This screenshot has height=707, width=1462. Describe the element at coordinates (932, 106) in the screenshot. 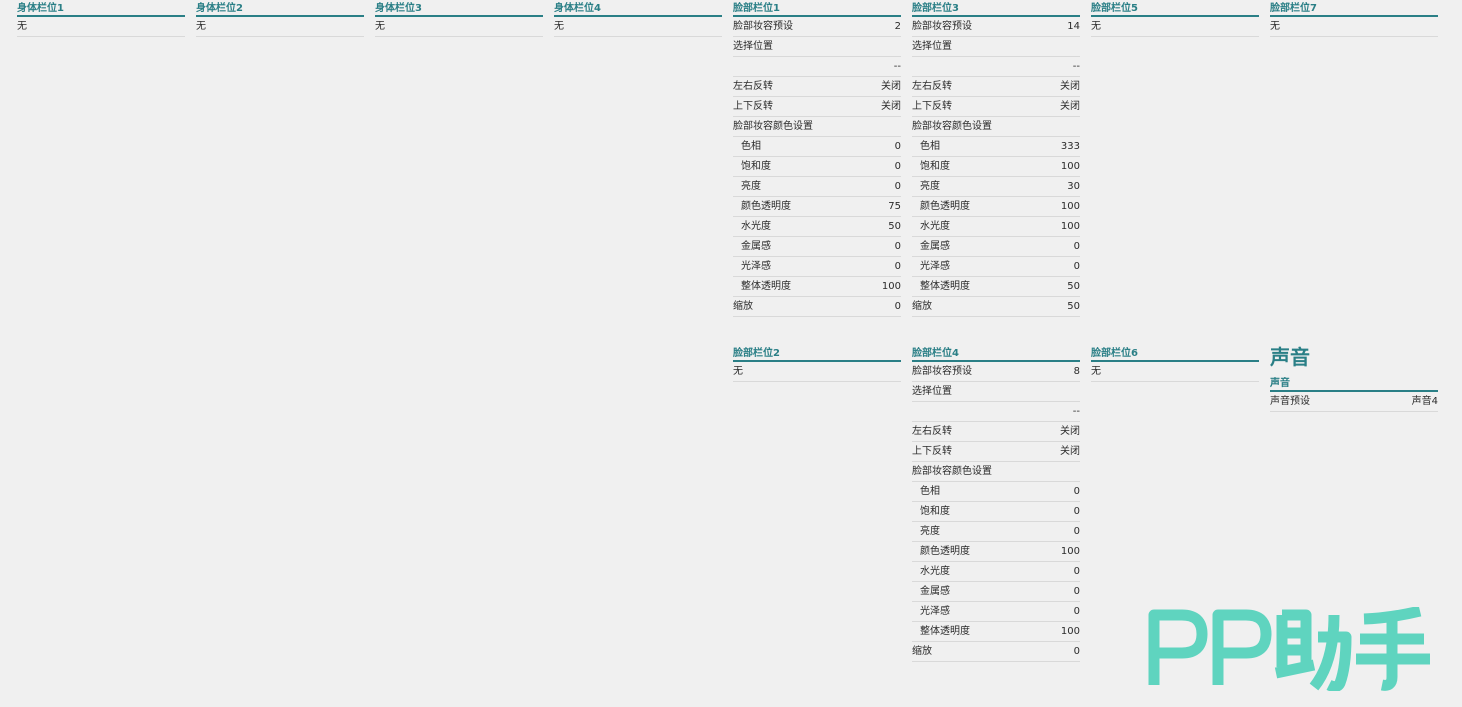

I see `setting-label: 上下反转` at that location.